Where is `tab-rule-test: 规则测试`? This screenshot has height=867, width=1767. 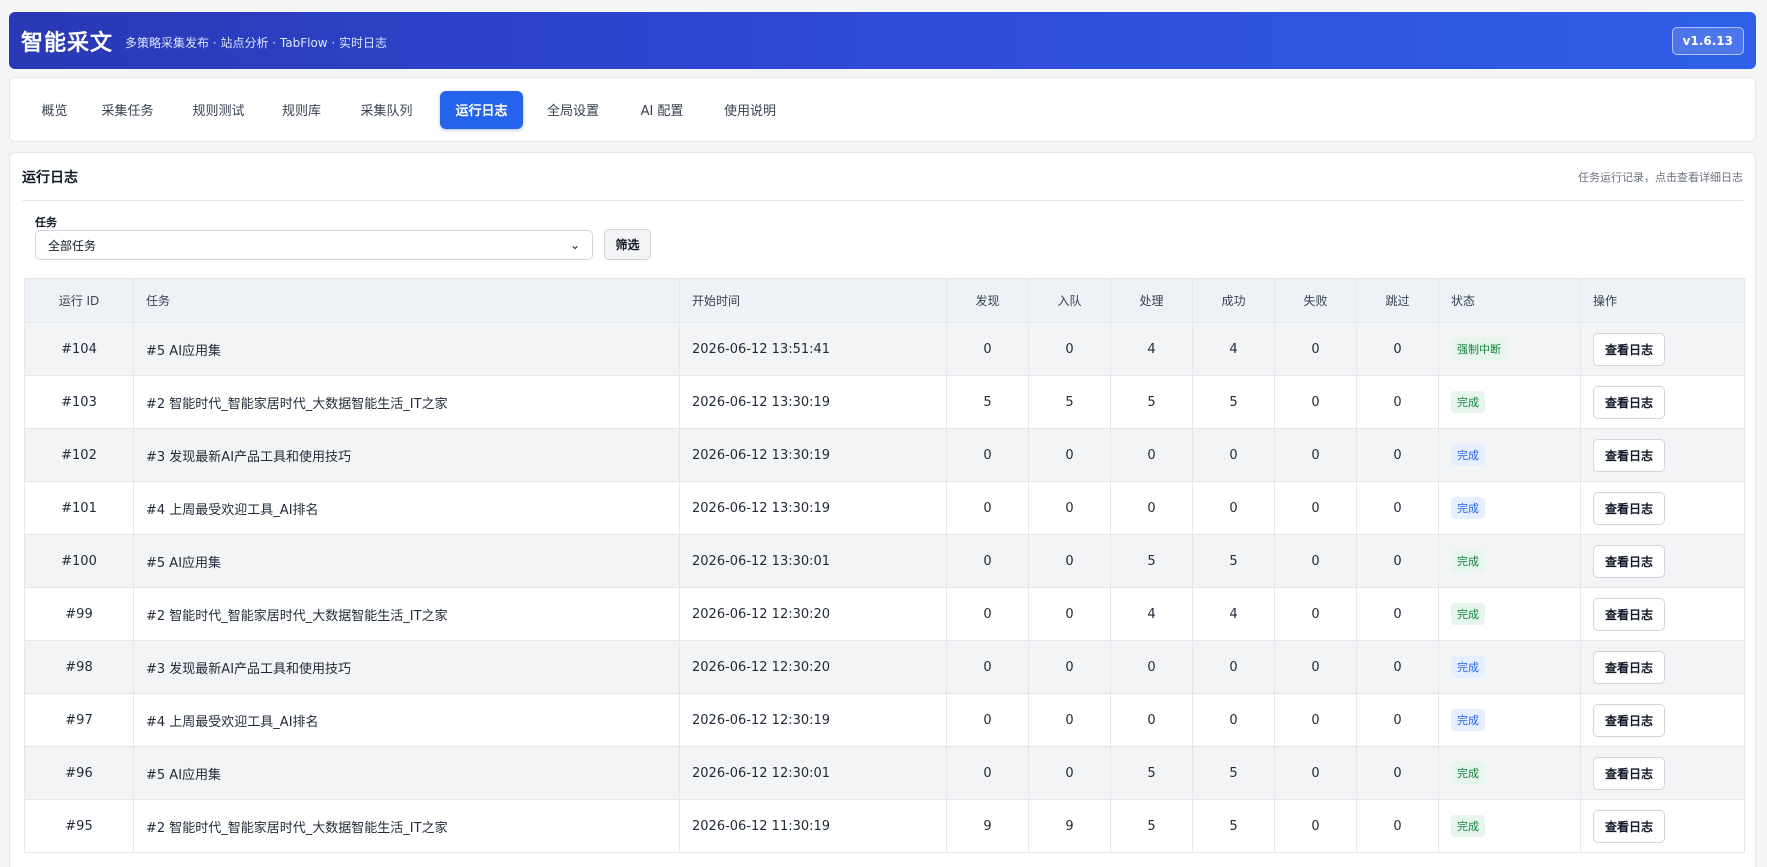
tab-rule-test: 规则测试 is located at coordinates (218, 110).